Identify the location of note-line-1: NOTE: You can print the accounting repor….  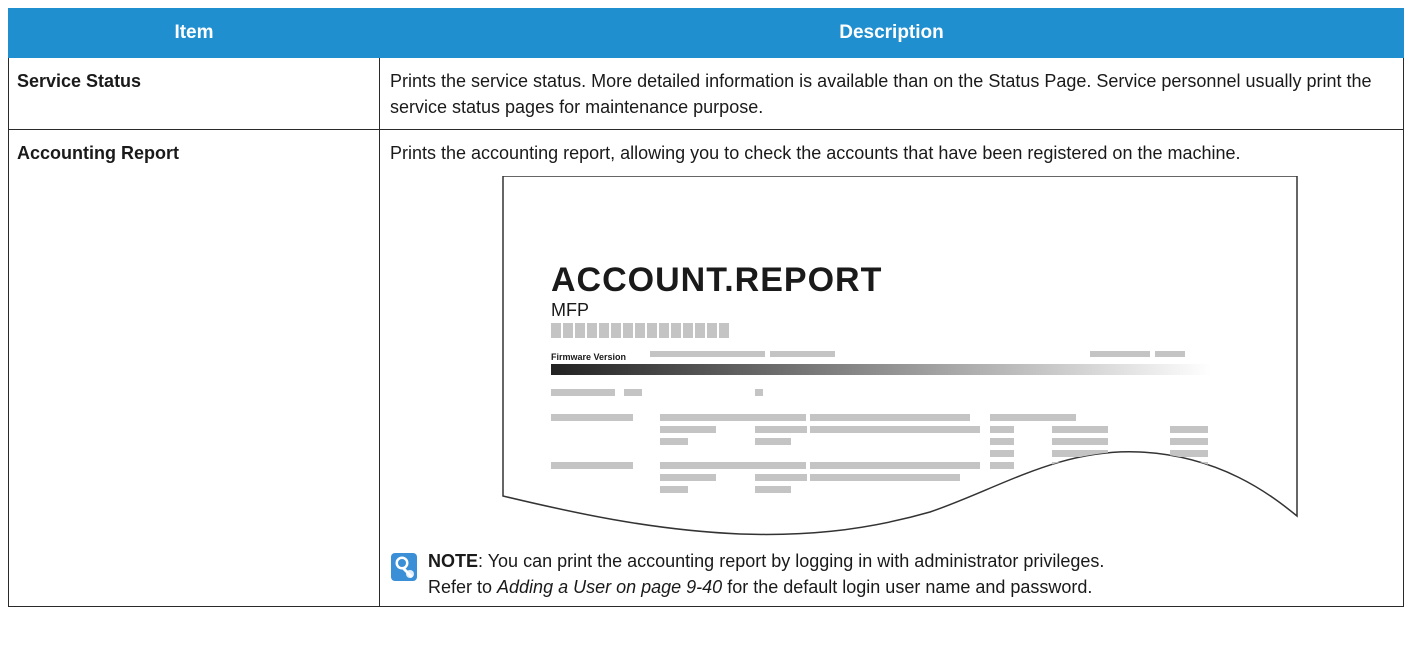
(910, 561).